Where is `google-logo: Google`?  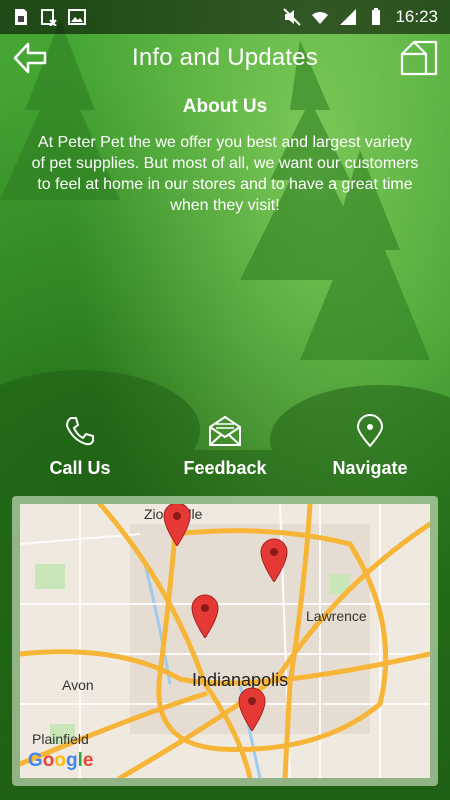 google-logo: Google is located at coordinates (60, 761).